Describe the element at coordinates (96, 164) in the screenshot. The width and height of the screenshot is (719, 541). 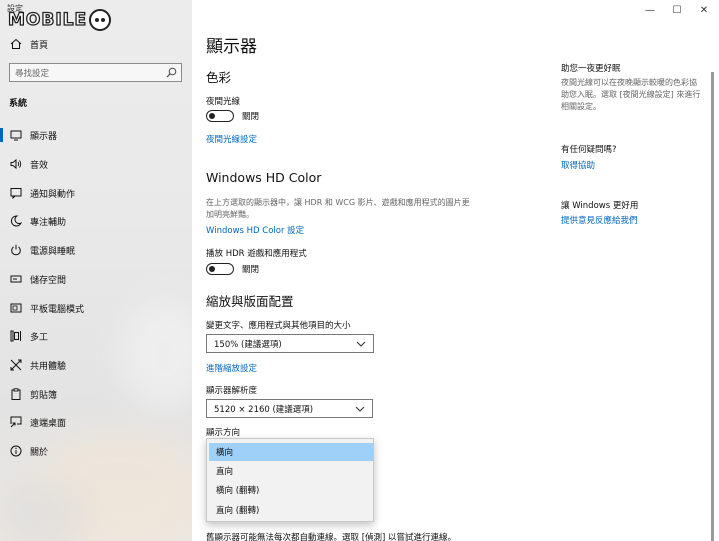
I see `sidebar-item-sound: 音效` at that location.